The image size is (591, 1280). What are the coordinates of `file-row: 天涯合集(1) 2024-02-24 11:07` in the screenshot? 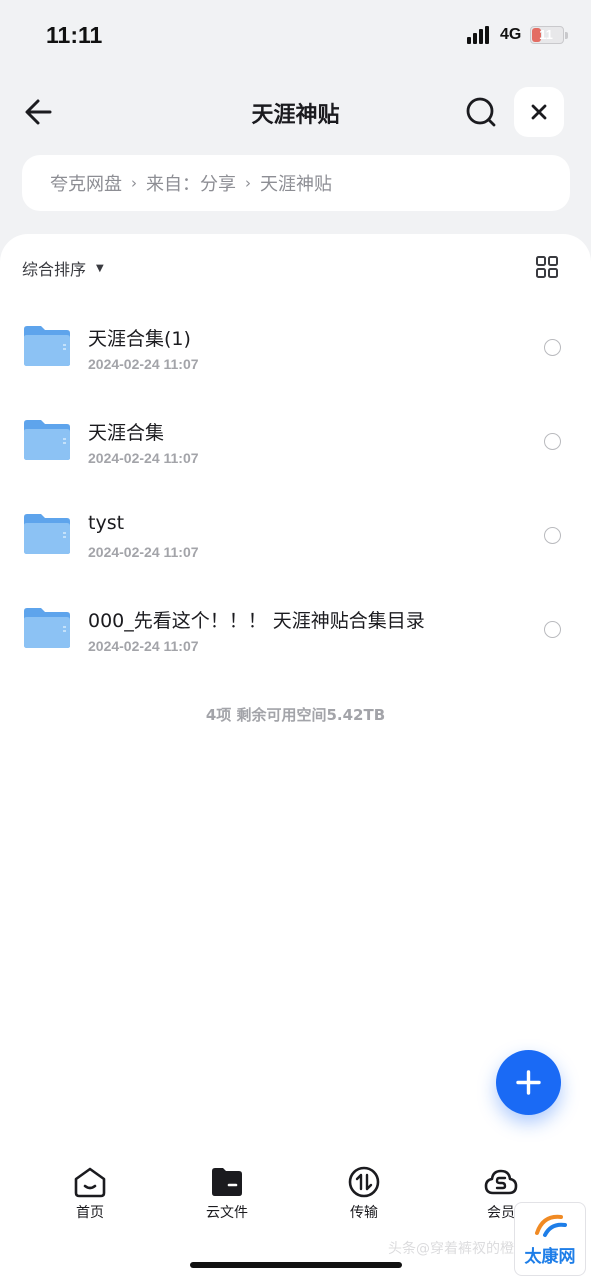 It's located at (295, 347).